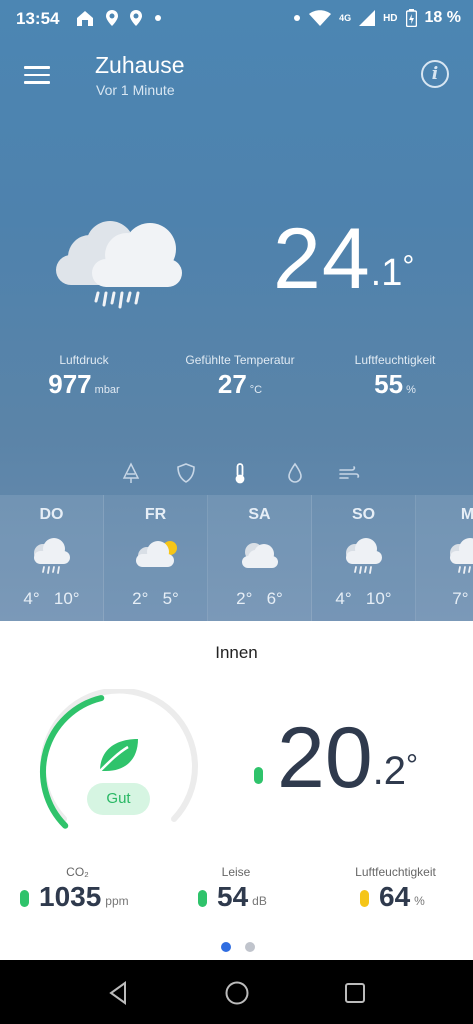 The height and width of the screenshot is (1024, 473). What do you see at coordinates (322, 259) in the screenshot?
I see `temperature-value: 24` at bounding box center [322, 259].